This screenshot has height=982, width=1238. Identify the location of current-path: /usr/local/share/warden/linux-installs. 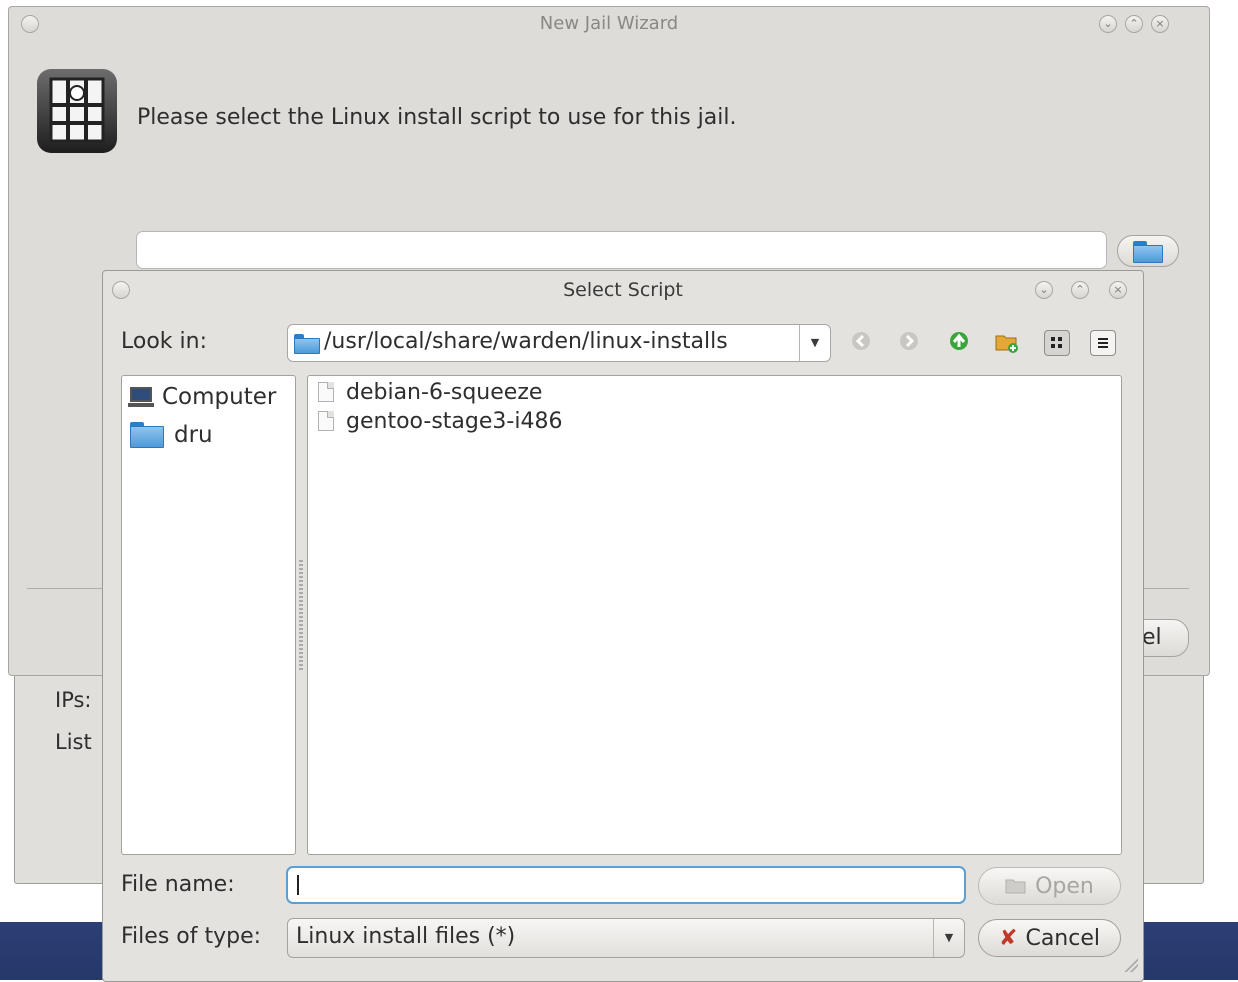
(526, 341).